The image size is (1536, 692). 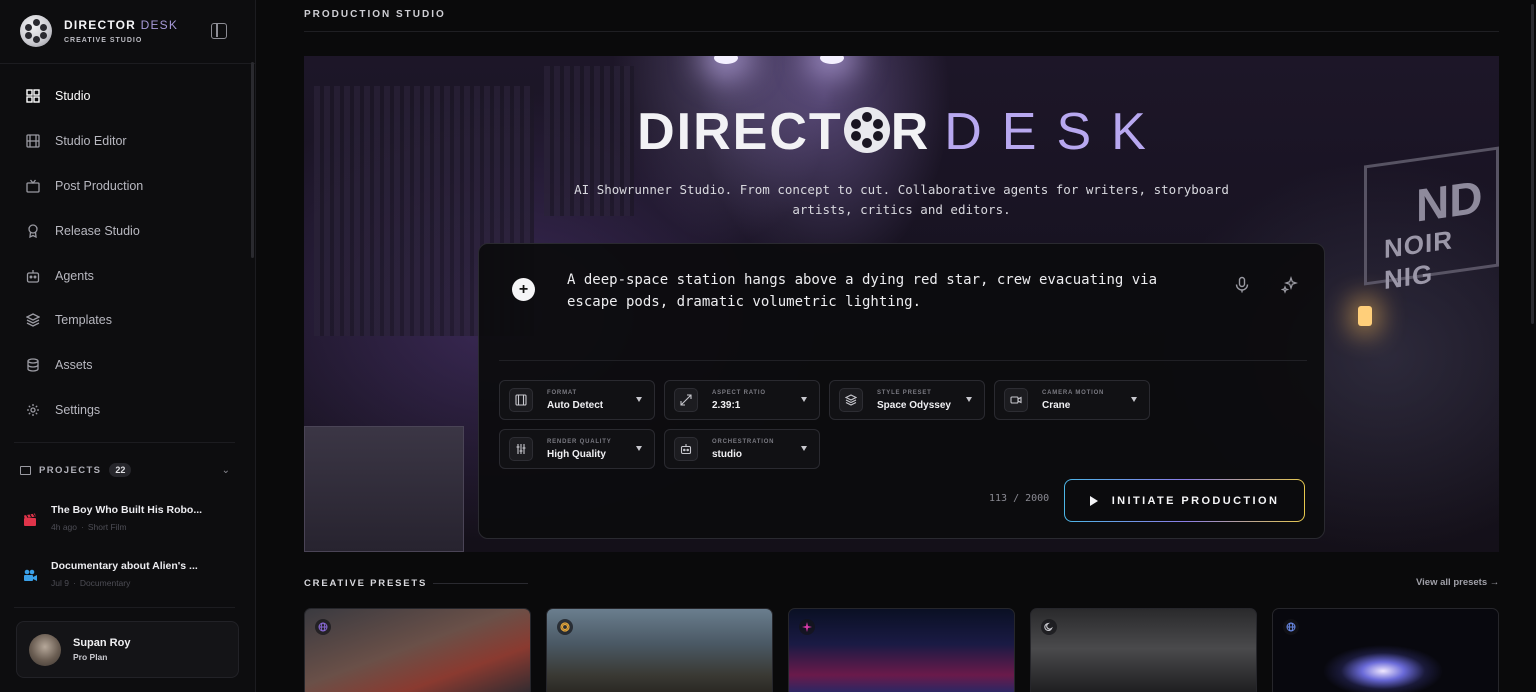 What do you see at coordinates (127, 410) in the screenshot?
I see `sidebar-item-settings: Settings` at bounding box center [127, 410].